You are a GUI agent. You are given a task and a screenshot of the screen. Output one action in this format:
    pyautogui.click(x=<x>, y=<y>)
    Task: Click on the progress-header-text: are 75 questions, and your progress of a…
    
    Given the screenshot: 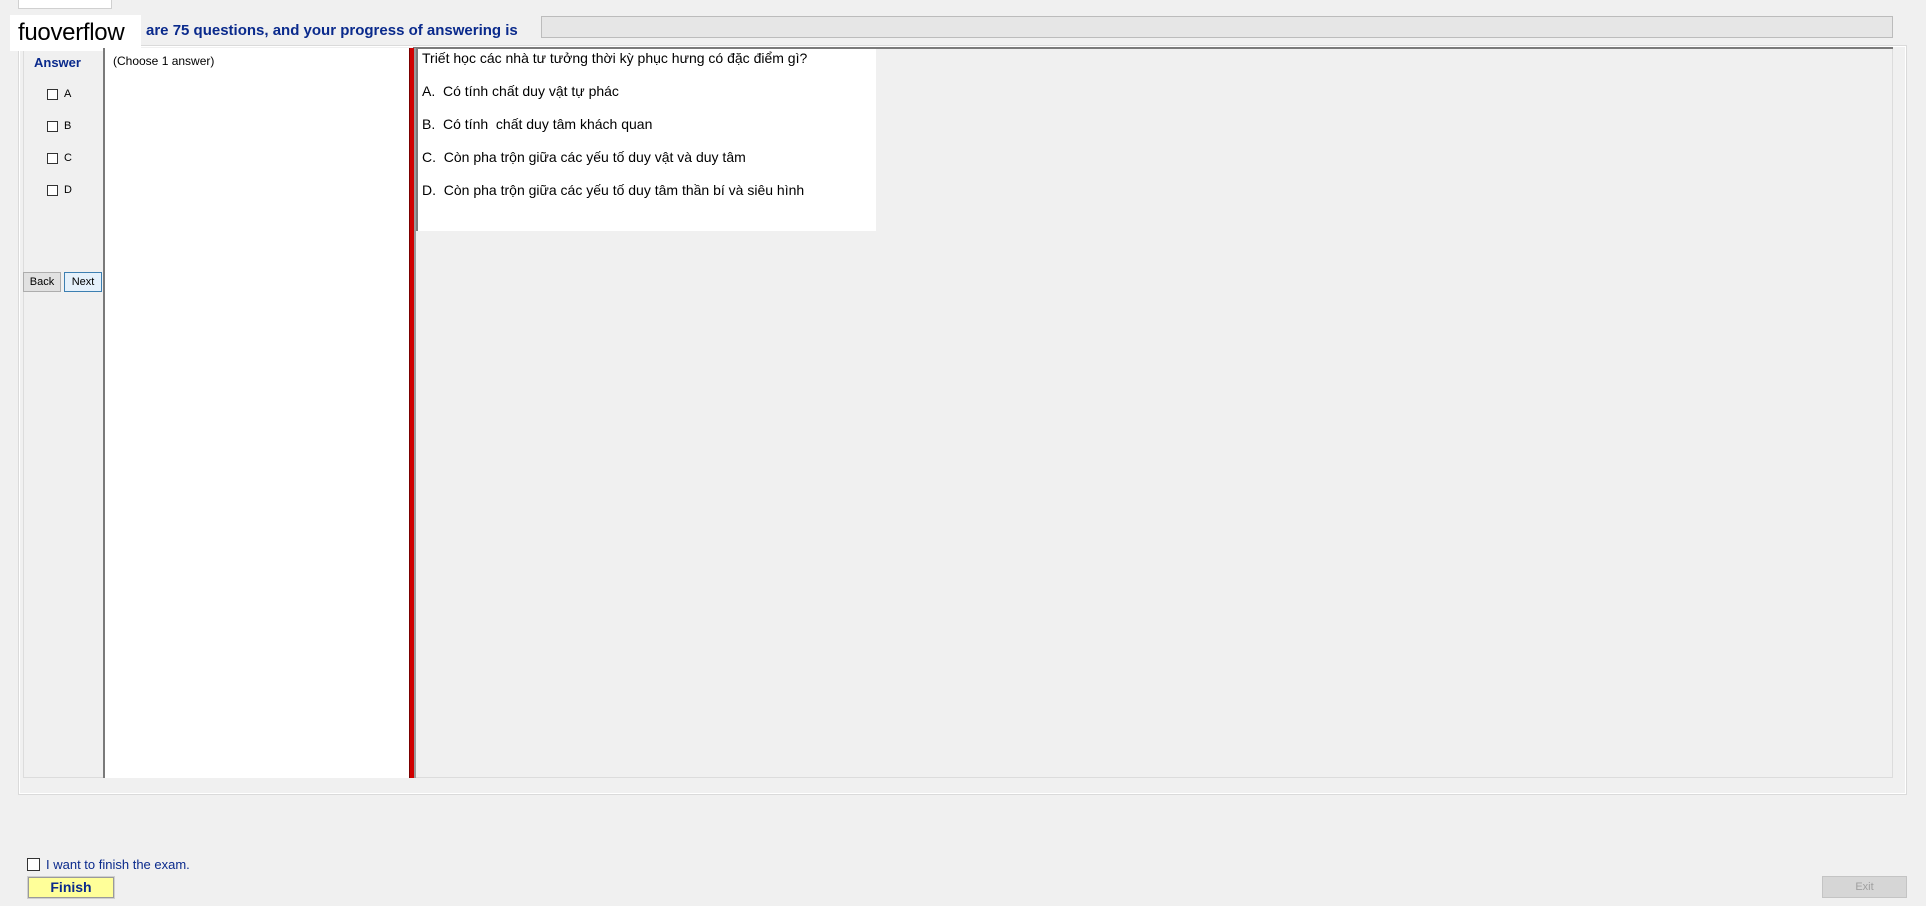 What is the action you would take?
    pyautogui.click(x=332, y=30)
    